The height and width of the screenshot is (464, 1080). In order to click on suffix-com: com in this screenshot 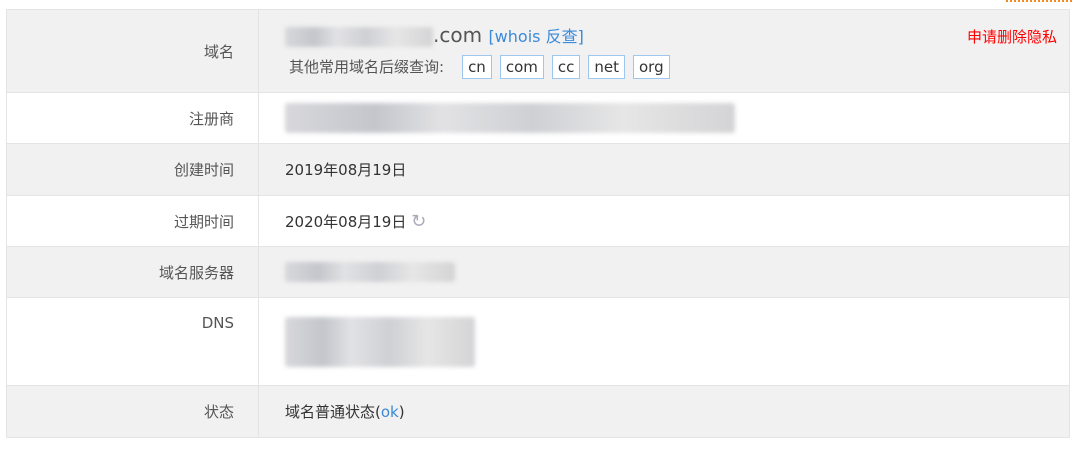, I will do `click(521, 67)`.